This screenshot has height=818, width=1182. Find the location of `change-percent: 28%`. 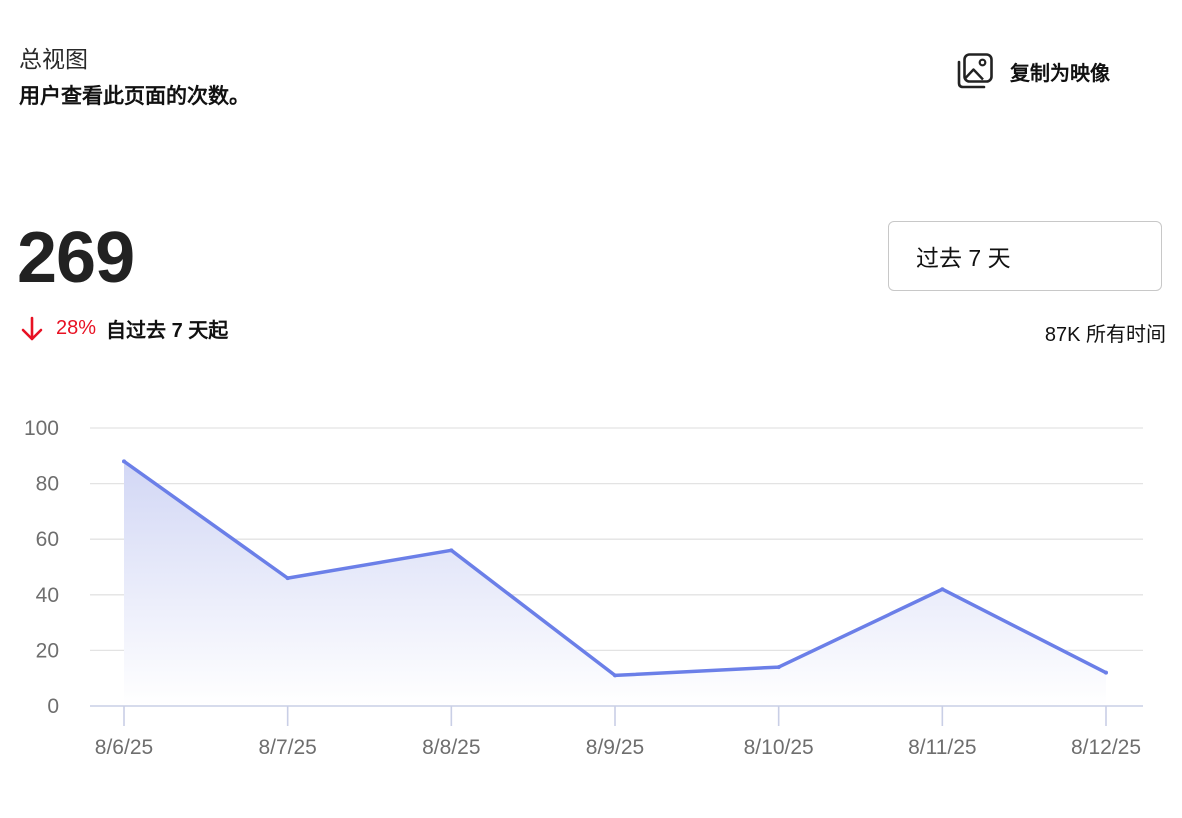

change-percent: 28% is located at coordinates (76, 328).